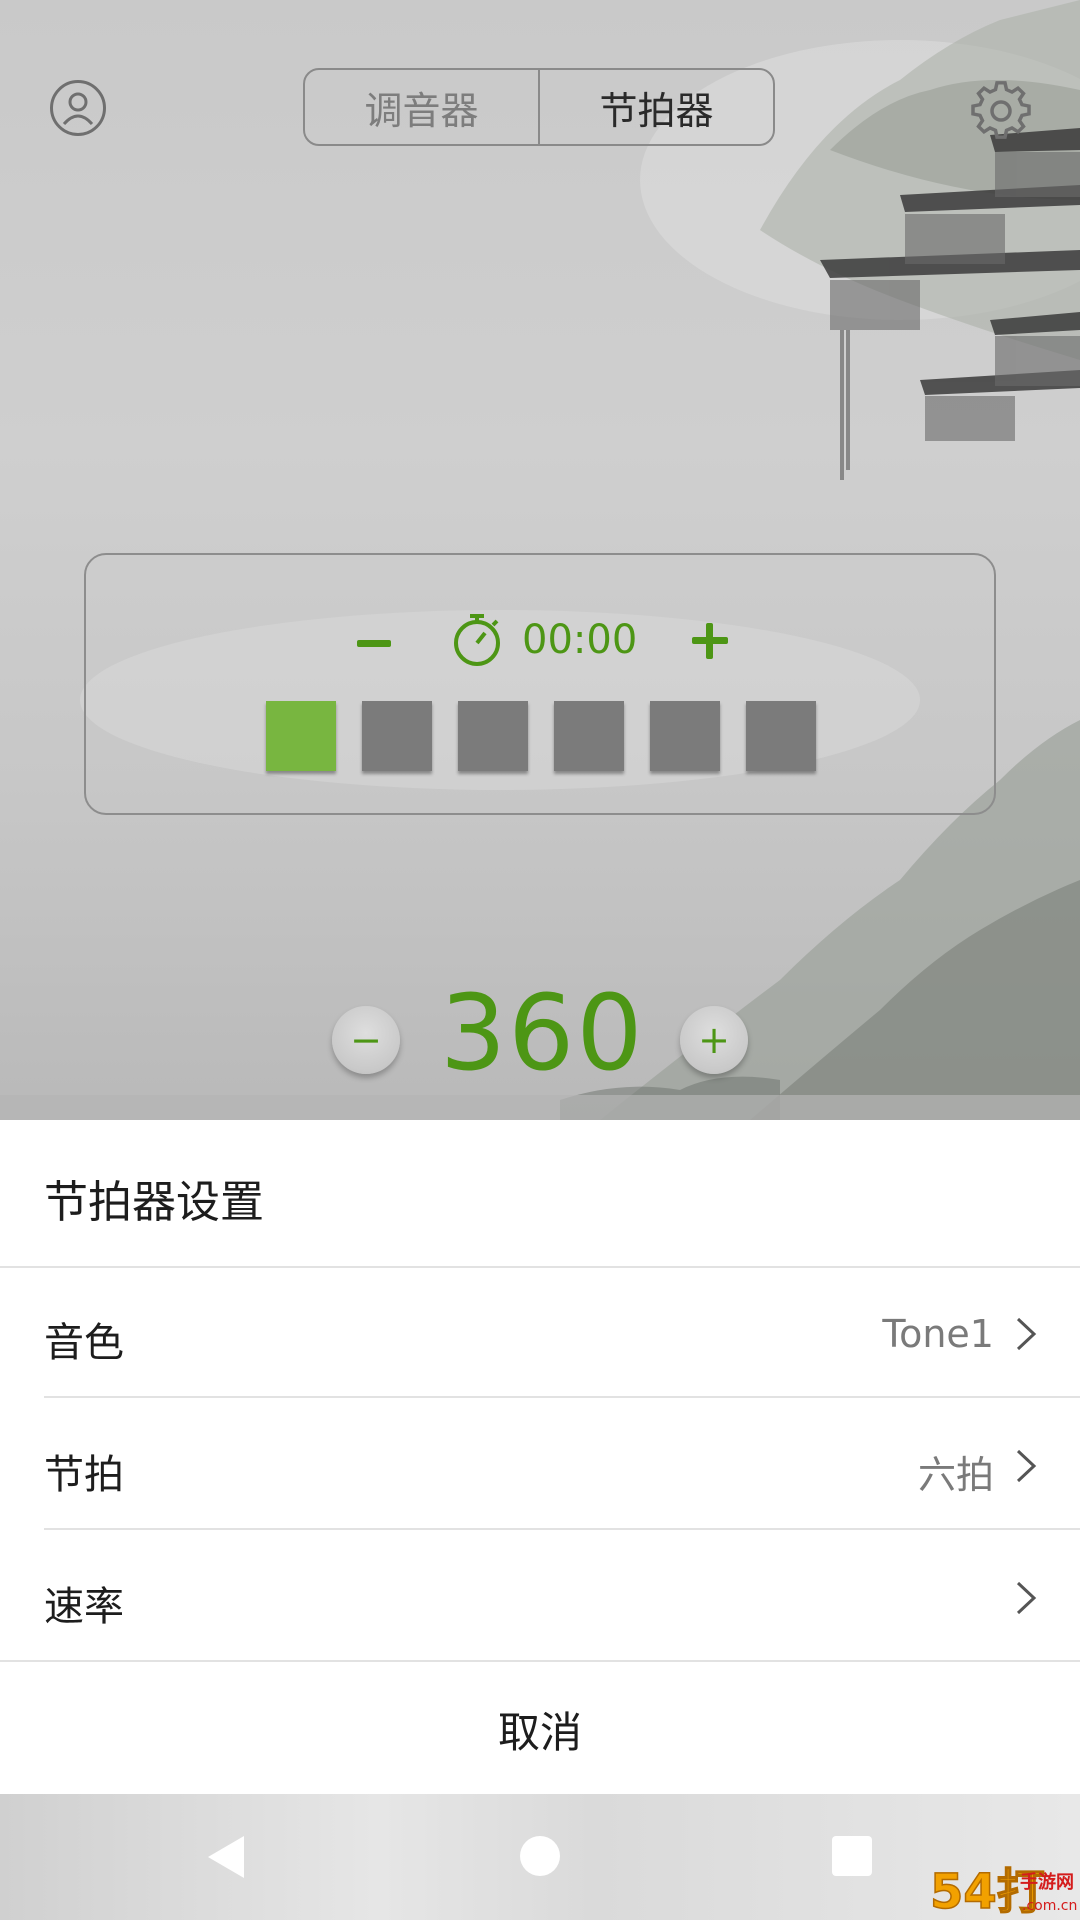 The image size is (1080, 1920). What do you see at coordinates (84, 1607) in the screenshot?
I see `setting-label: 速率` at bounding box center [84, 1607].